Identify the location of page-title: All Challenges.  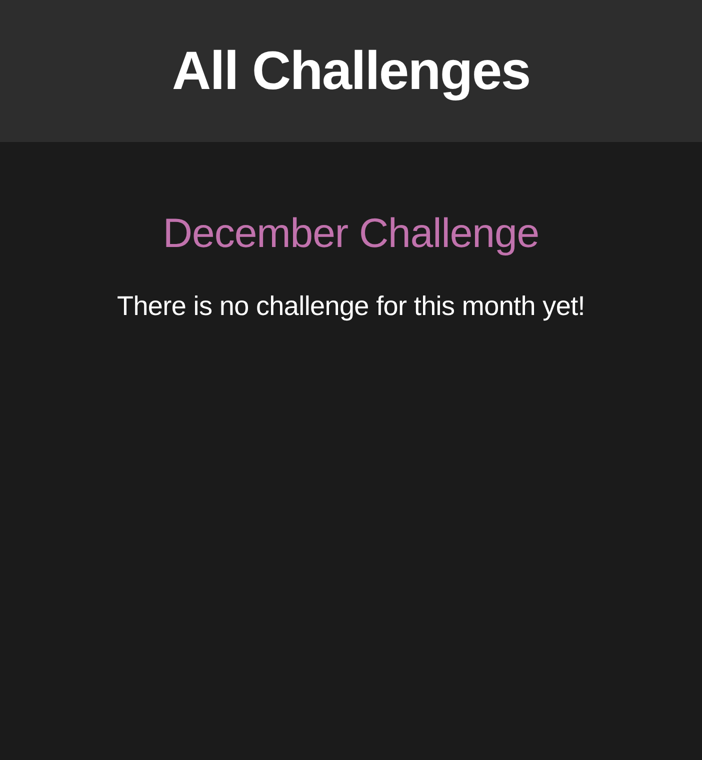
(351, 71).